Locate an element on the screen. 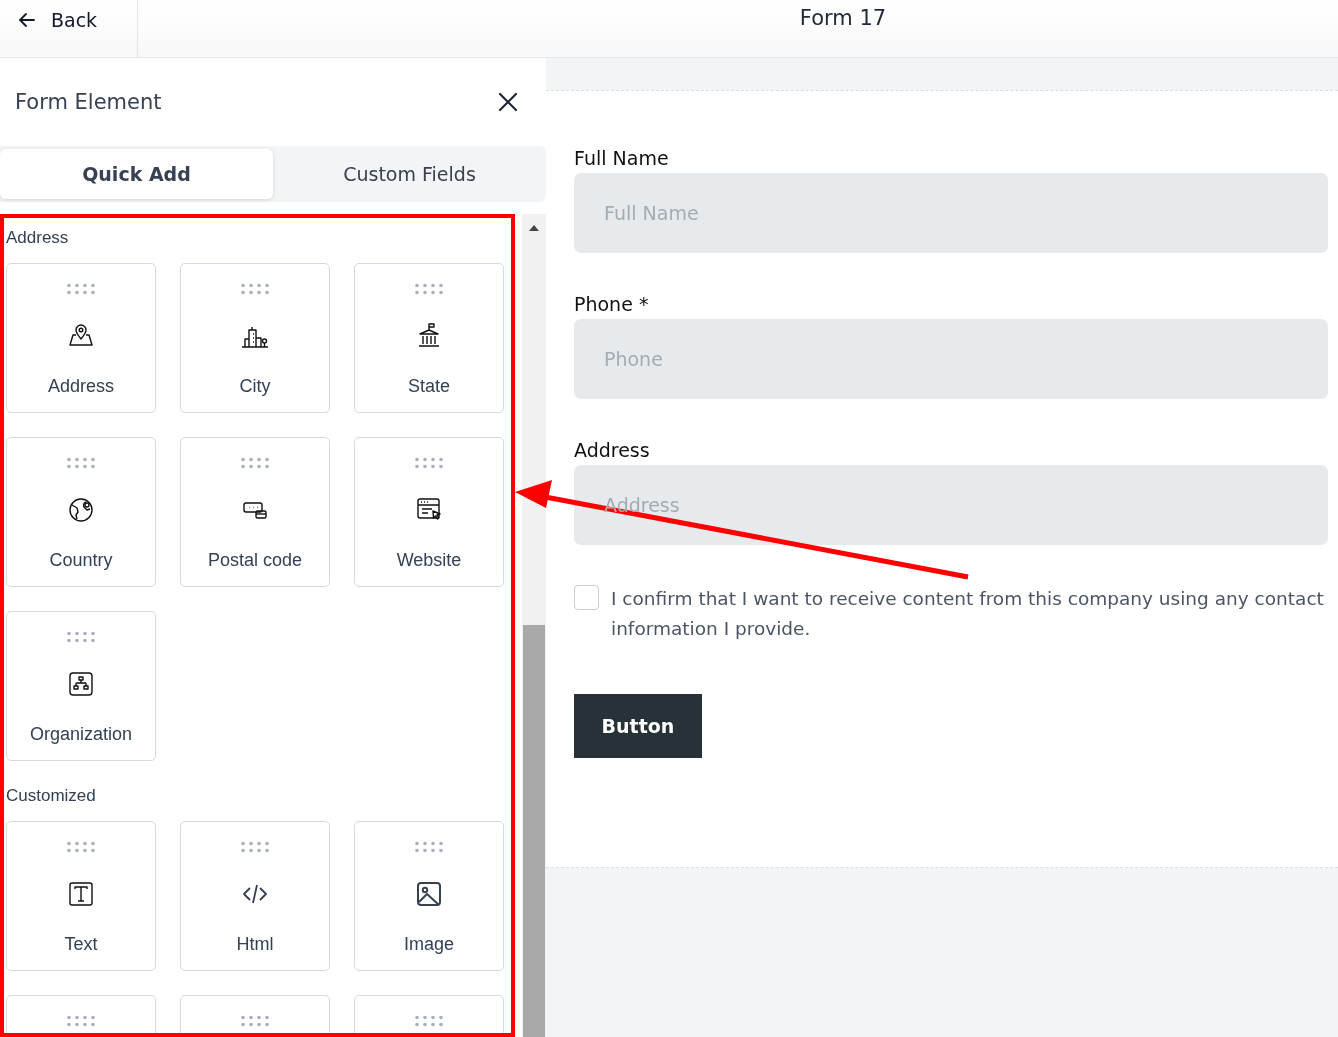 This screenshot has width=1338, height=1037. page-title: Form 17 is located at coordinates (843, 19).